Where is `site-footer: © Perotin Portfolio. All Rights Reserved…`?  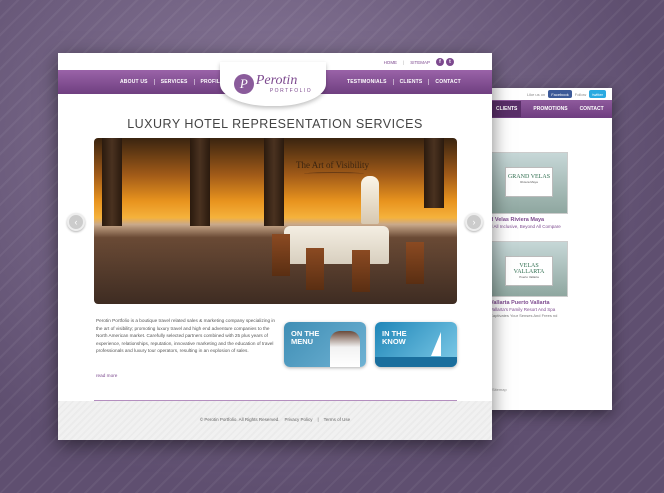
site-footer: © Perotin Portfolio. All Rights Reserved… is located at coordinates (275, 420).